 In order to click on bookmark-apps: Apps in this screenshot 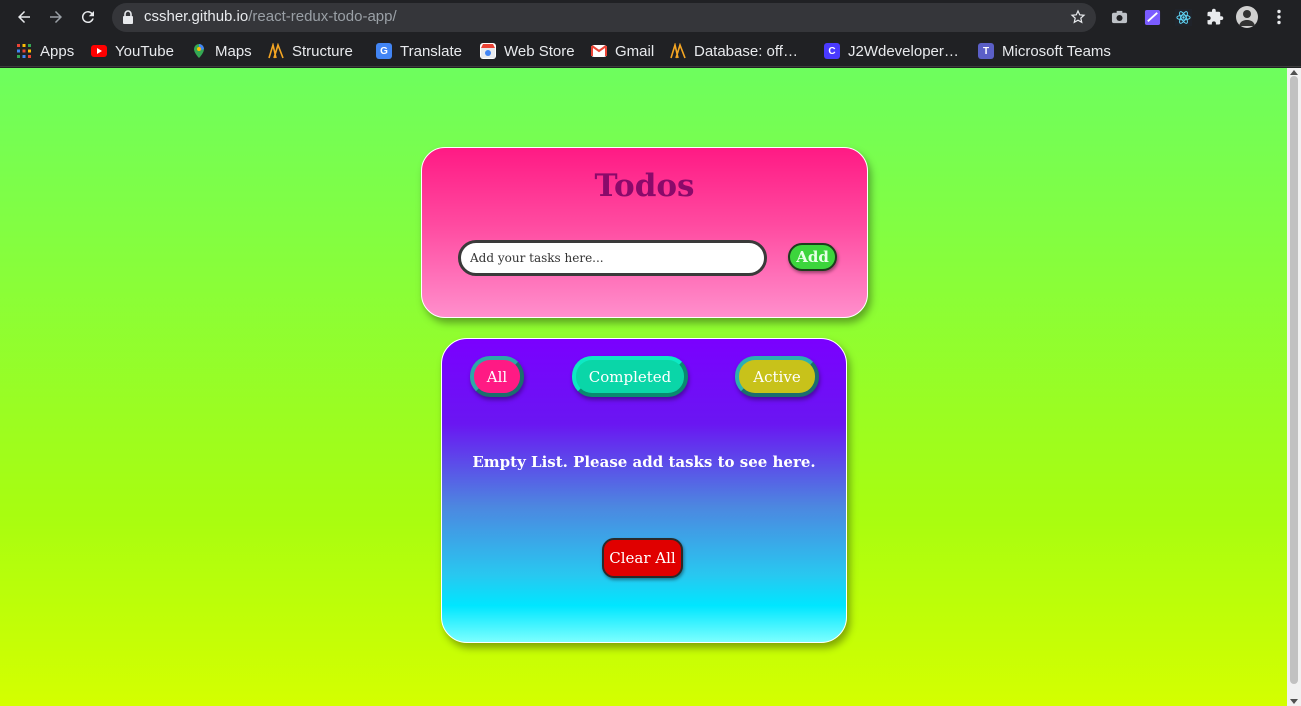, I will do `click(45, 51)`.